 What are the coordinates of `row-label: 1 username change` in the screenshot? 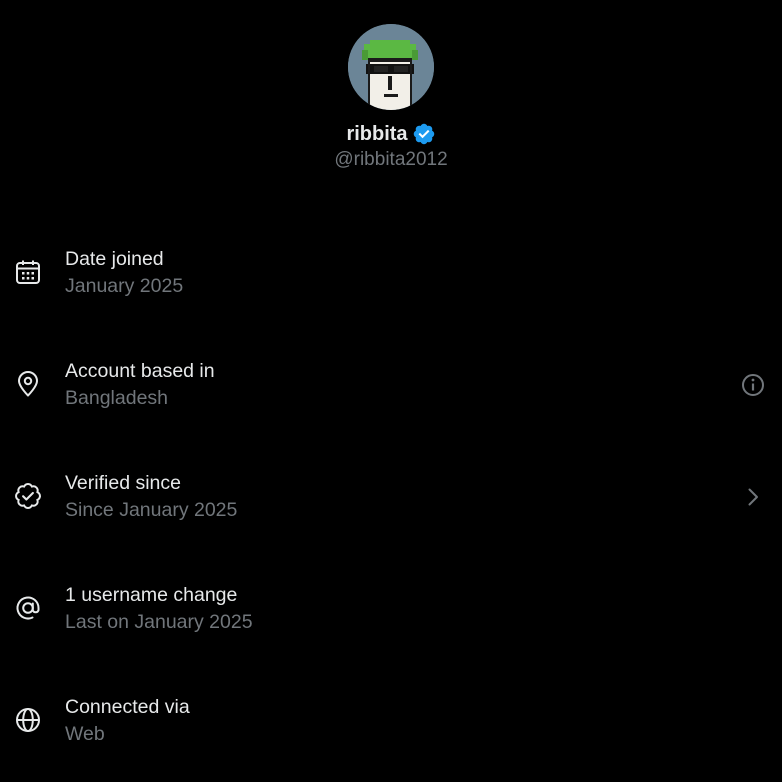 It's located at (151, 595).